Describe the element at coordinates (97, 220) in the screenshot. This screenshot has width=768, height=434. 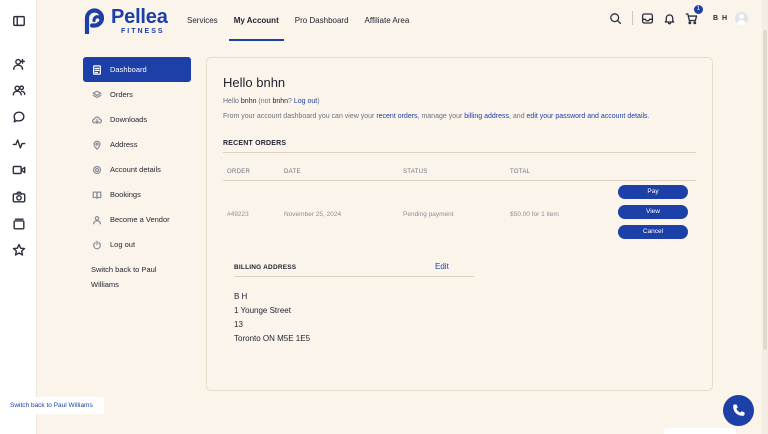
I see `user-icon` at that location.